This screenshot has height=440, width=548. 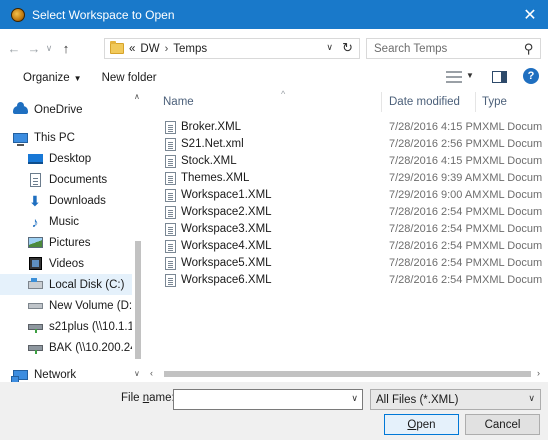 What do you see at coordinates (103, 14) in the screenshot?
I see `window-title: Select Workspace to Open` at bounding box center [103, 14].